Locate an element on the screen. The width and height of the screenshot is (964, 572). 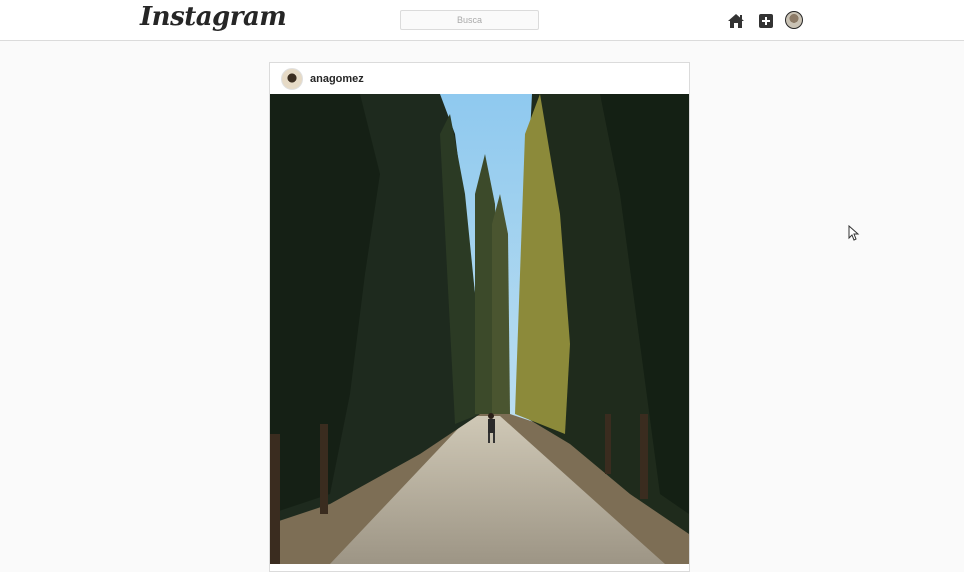
add-post-icon is located at coordinates (766, 21).